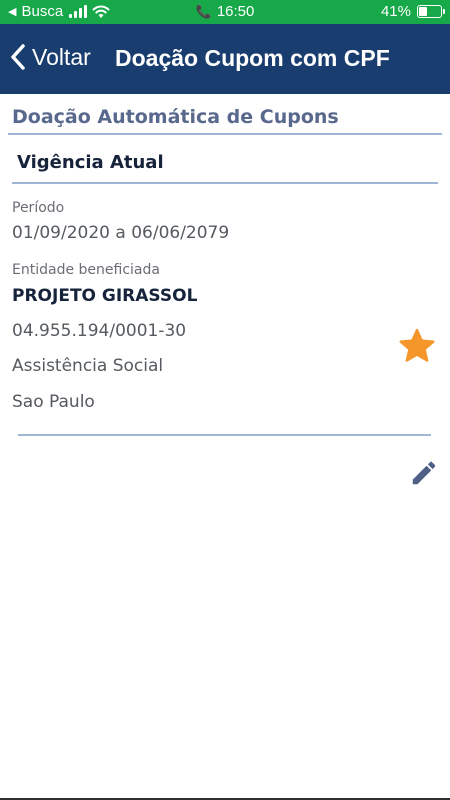 The height and width of the screenshot is (800, 450). I want to click on current-validity-title: Vigência Atual, so click(90, 162).